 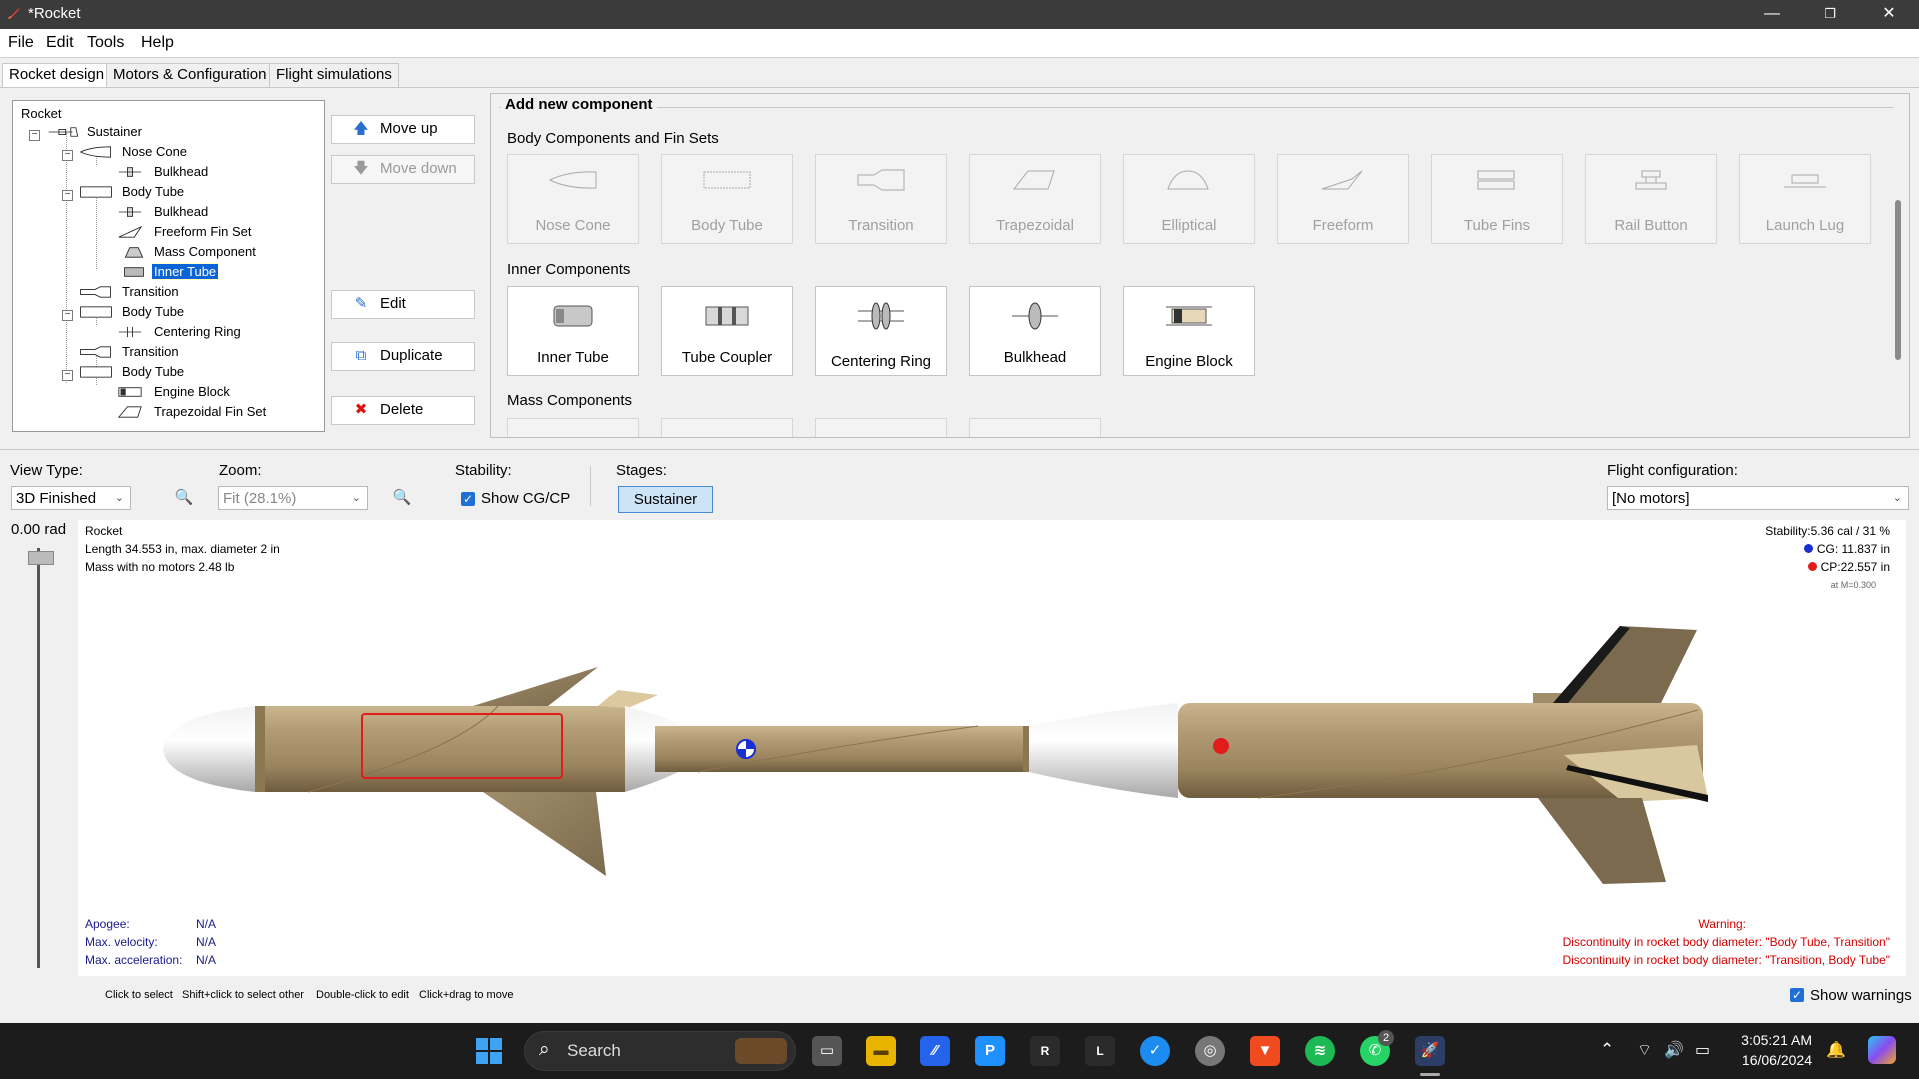 What do you see at coordinates (1189, 331) in the screenshot?
I see `add-engine-block-button: Engine Block` at bounding box center [1189, 331].